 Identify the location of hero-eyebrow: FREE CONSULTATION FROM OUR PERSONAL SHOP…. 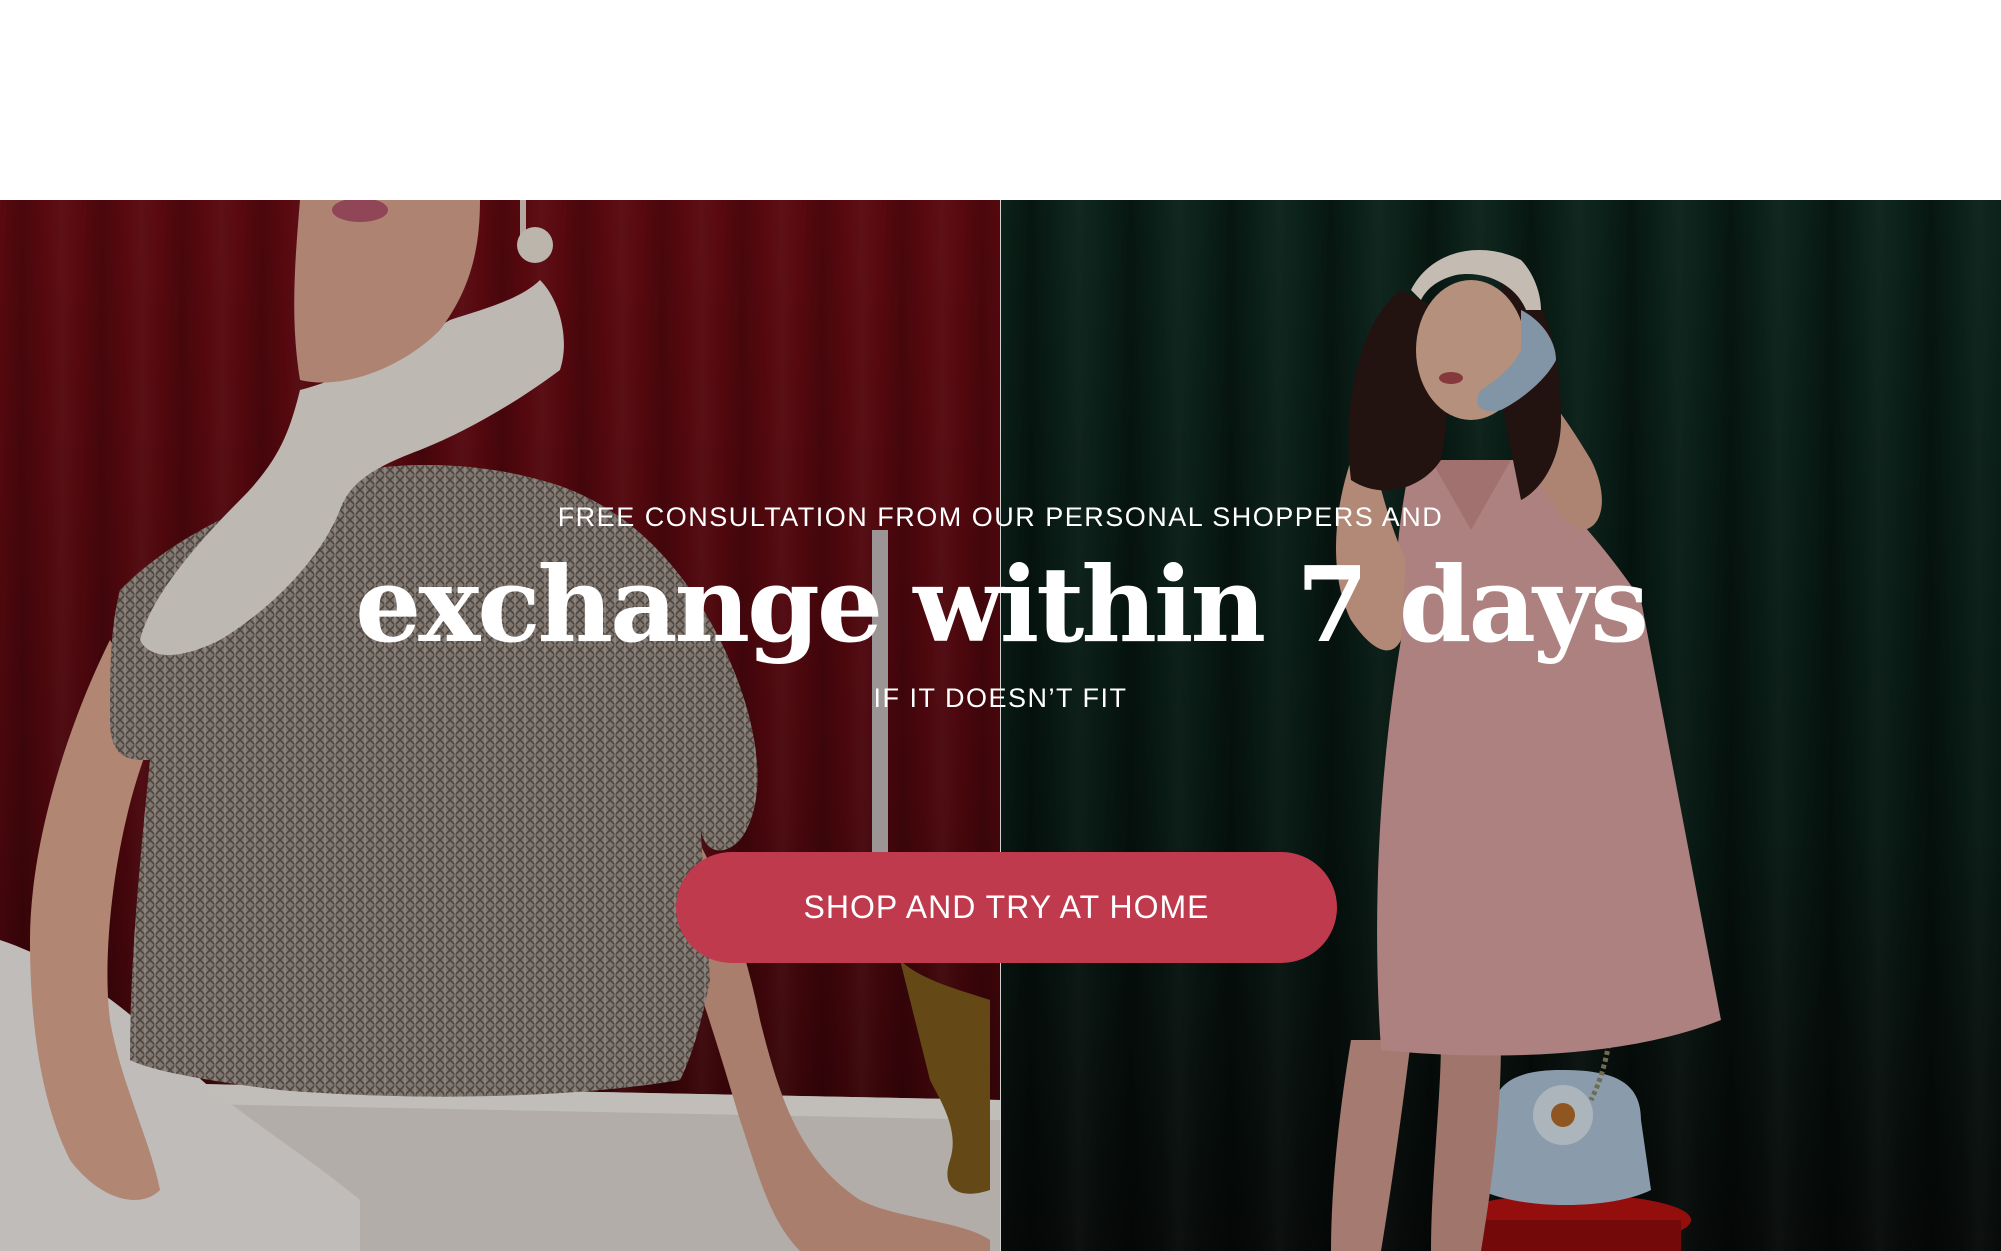
(1000, 517).